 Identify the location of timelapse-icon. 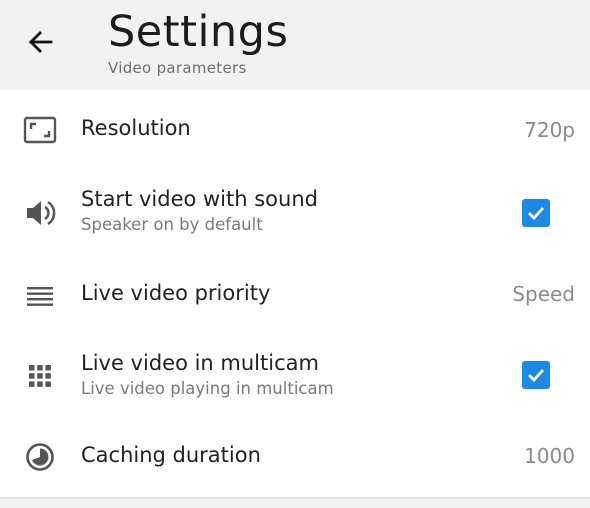
(40, 457).